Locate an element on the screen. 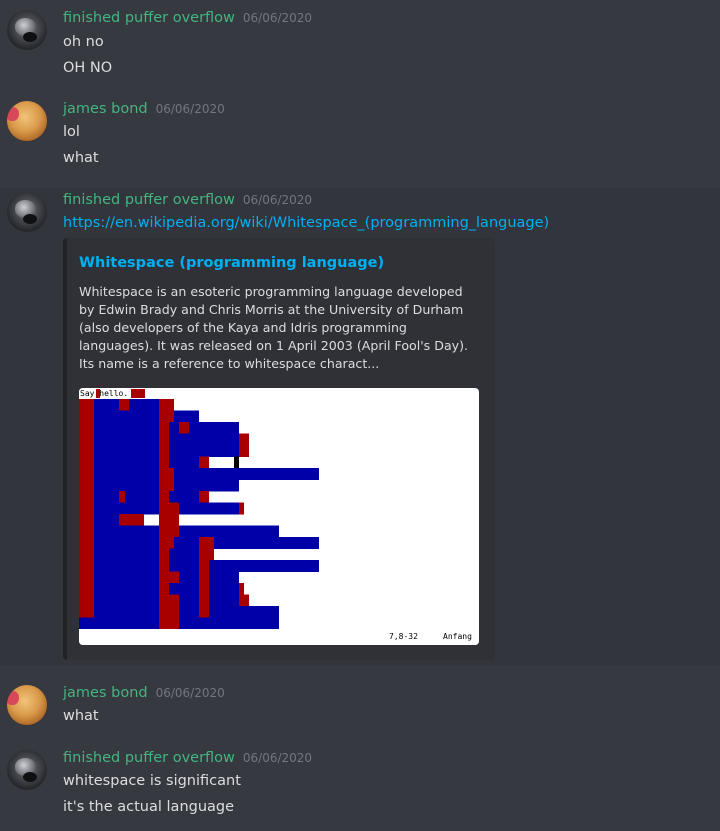  image-status-right: Anfang is located at coordinates (457, 636).